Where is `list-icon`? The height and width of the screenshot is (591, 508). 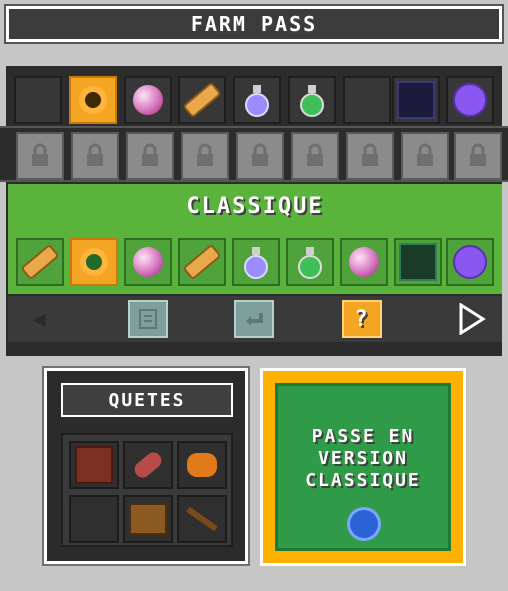
list-icon is located at coordinates (148, 319).